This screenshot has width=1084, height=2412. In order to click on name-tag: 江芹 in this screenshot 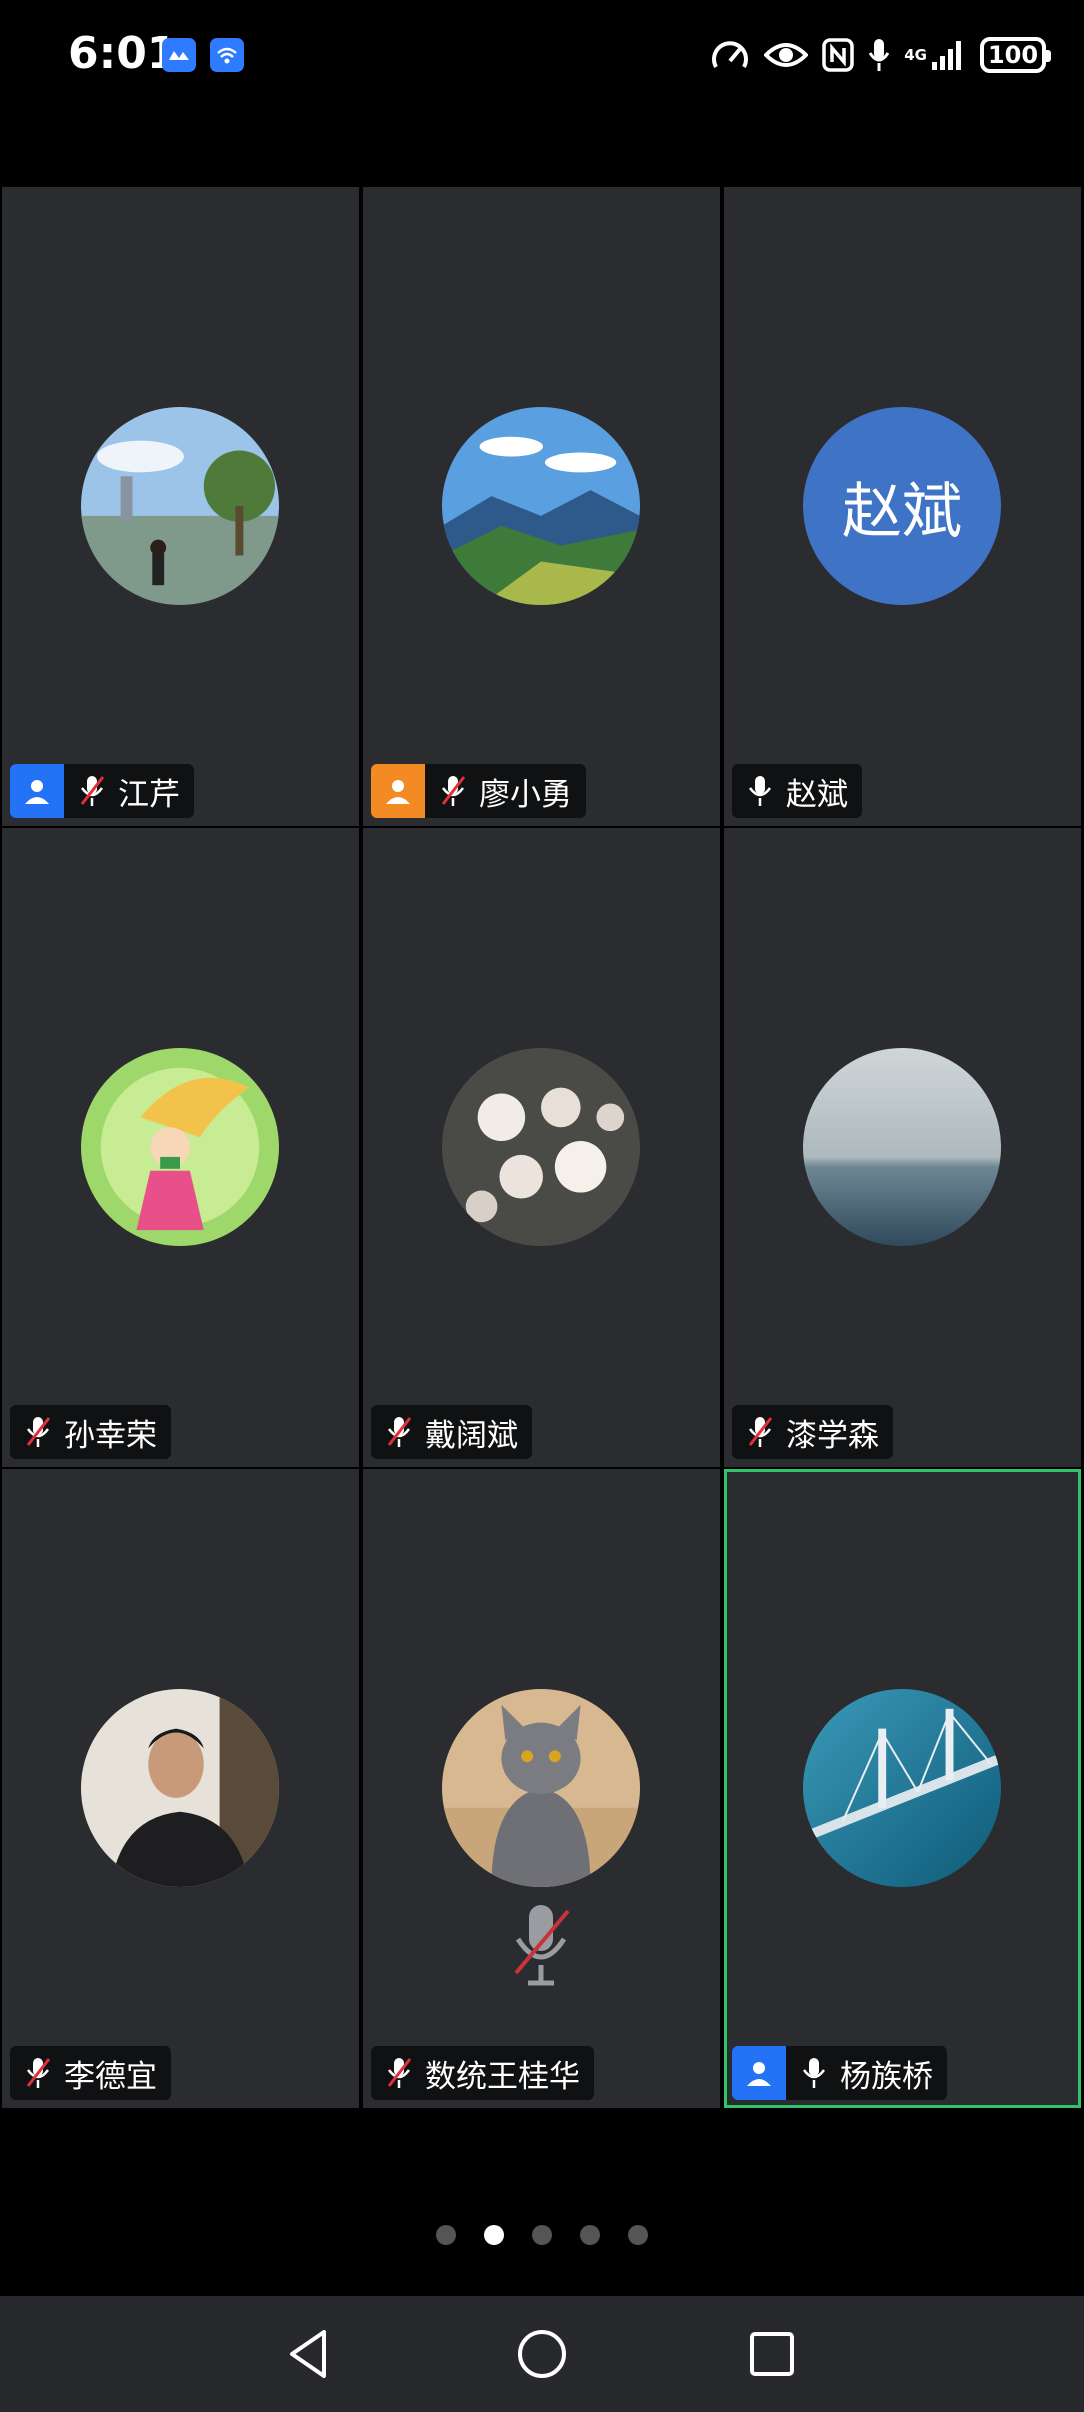, I will do `click(102, 791)`.